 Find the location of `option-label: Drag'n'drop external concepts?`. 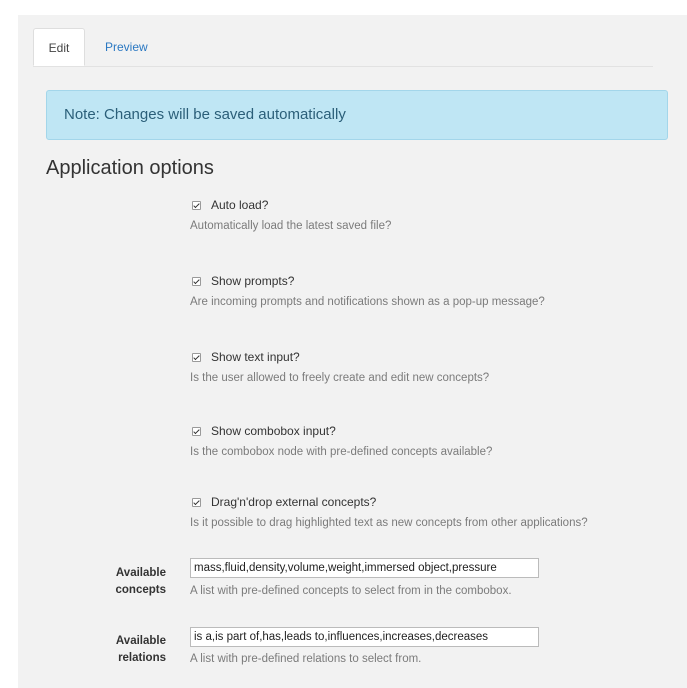

option-label: Drag'n'drop external concepts? is located at coordinates (294, 502).